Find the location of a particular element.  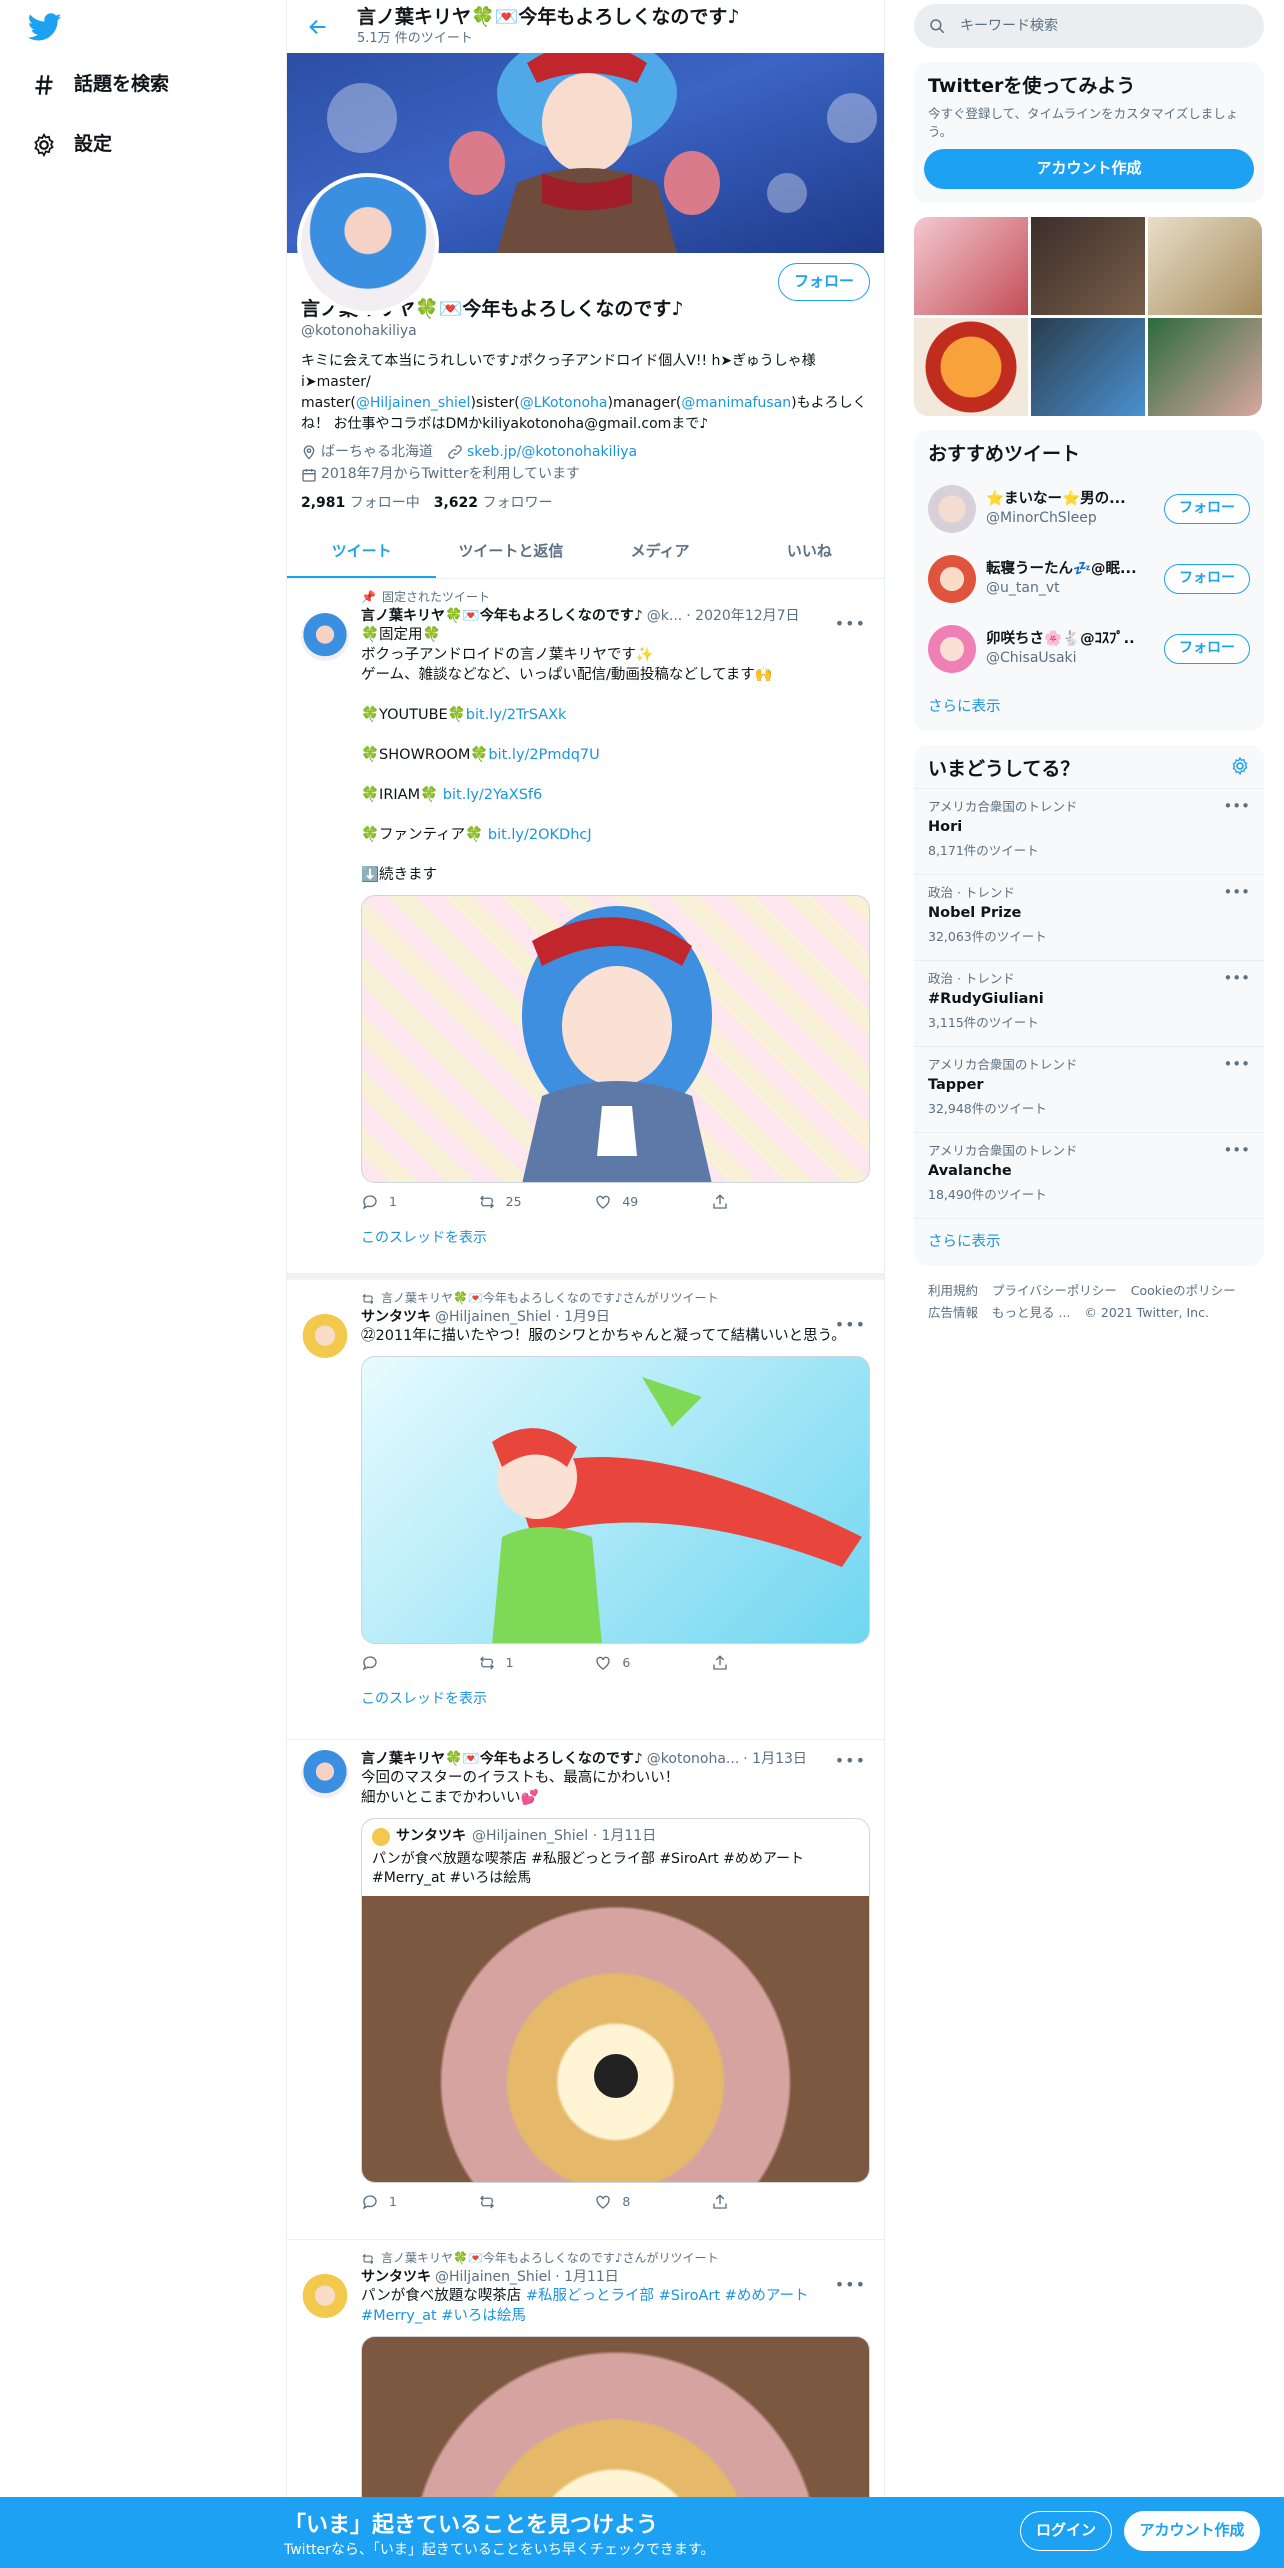

retweet-button: 25 is located at coordinates (518, 1202).